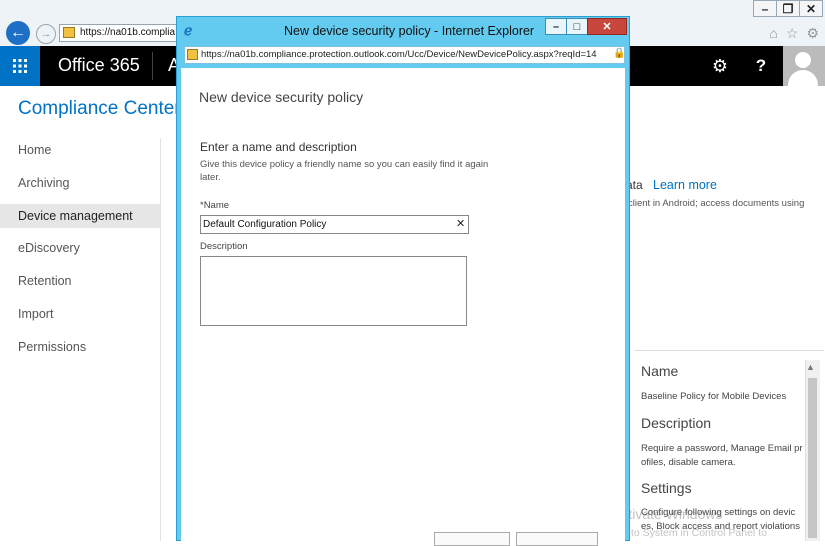  What do you see at coordinates (99, 65) in the screenshot?
I see `suite-title: Office 365` at bounding box center [99, 65].